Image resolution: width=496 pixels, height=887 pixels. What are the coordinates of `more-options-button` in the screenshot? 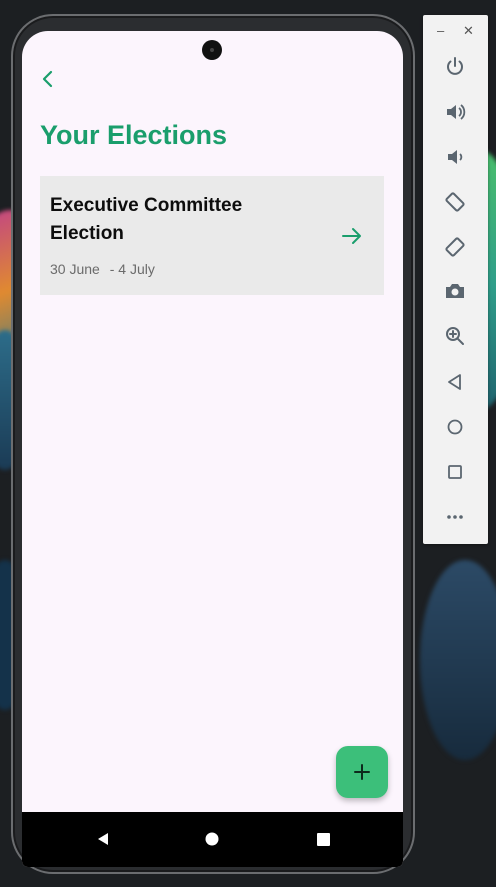 It's located at (455, 517).